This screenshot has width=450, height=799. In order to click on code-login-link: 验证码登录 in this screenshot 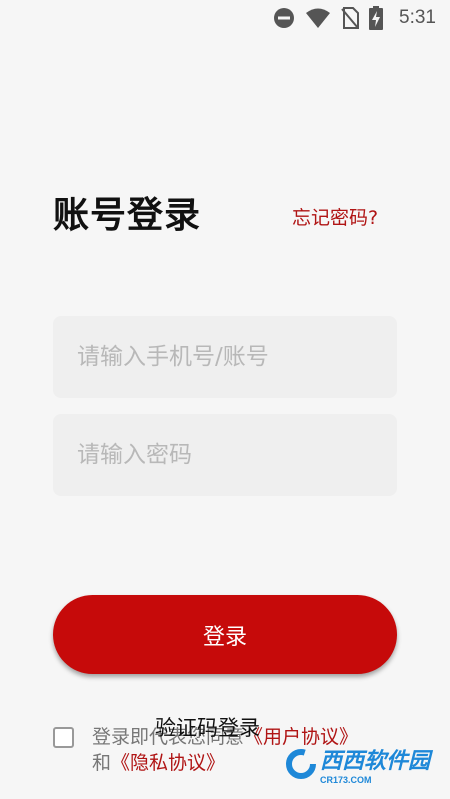, I will do `click(207, 727)`.